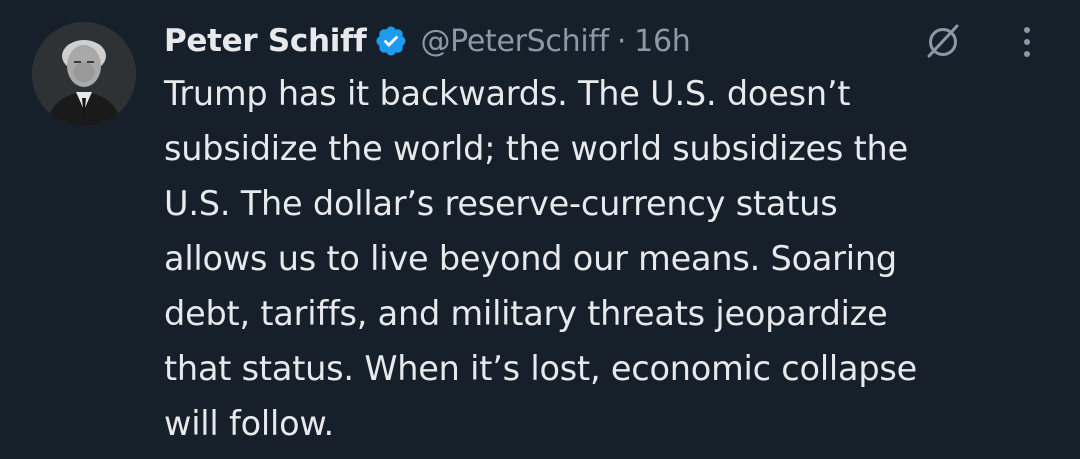 This screenshot has height=459, width=1080. What do you see at coordinates (1027, 42) in the screenshot?
I see `more-options-icon` at bounding box center [1027, 42].